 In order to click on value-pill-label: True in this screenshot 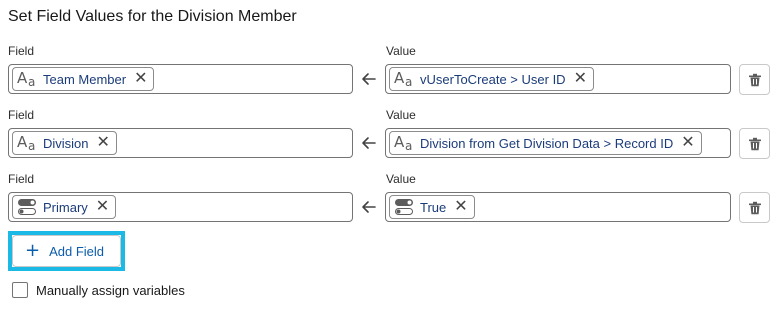, I will do `click(433, 207)`.